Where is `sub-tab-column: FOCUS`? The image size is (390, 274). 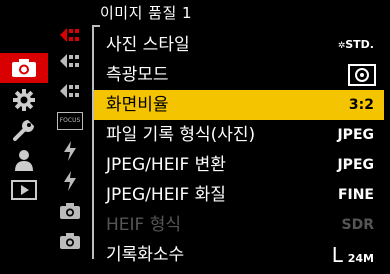
sub-tab-column: FOCUS is located at coordinates (70, 130).